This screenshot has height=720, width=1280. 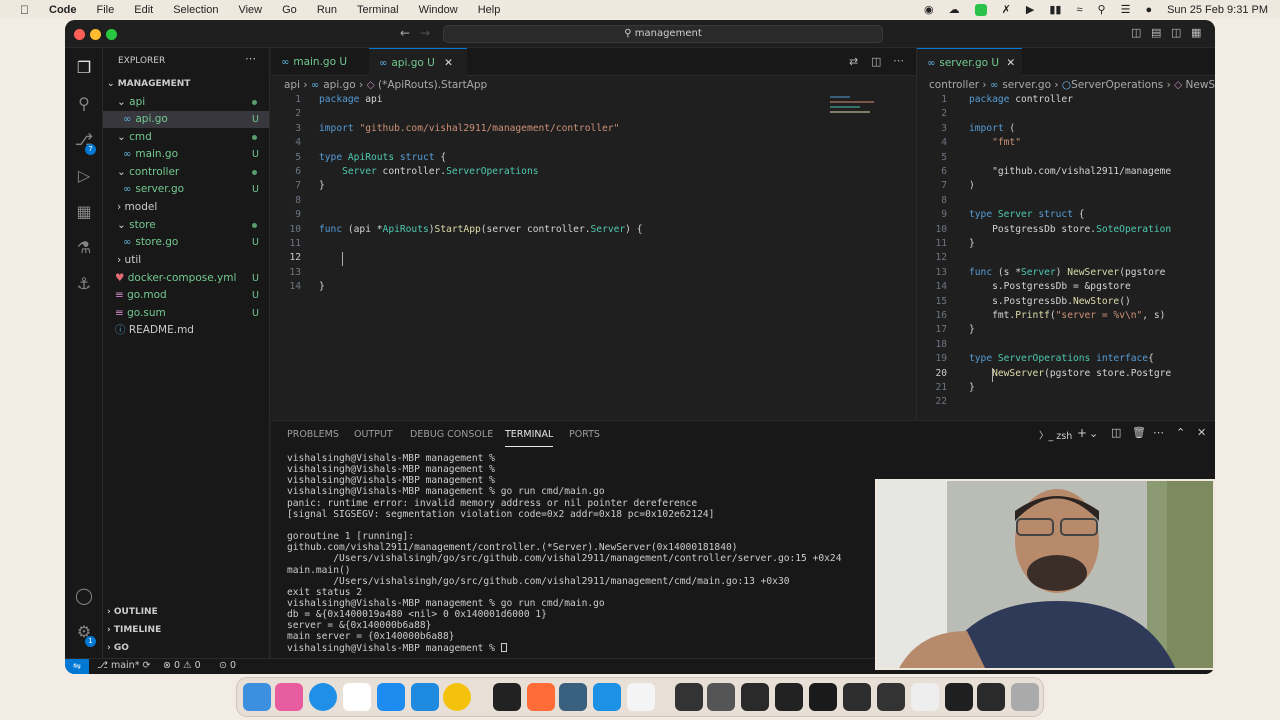 I want to click on tree-folder-cmd: ⌄ cmd, so click(x=186, y=137).